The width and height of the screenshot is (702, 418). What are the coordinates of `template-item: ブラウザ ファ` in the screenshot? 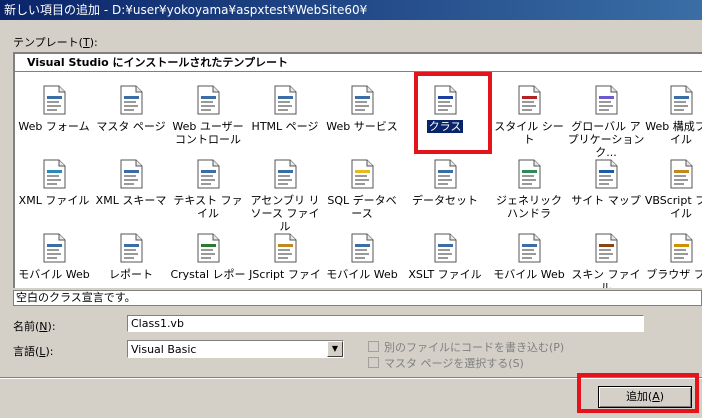 It's located at (672, 256).